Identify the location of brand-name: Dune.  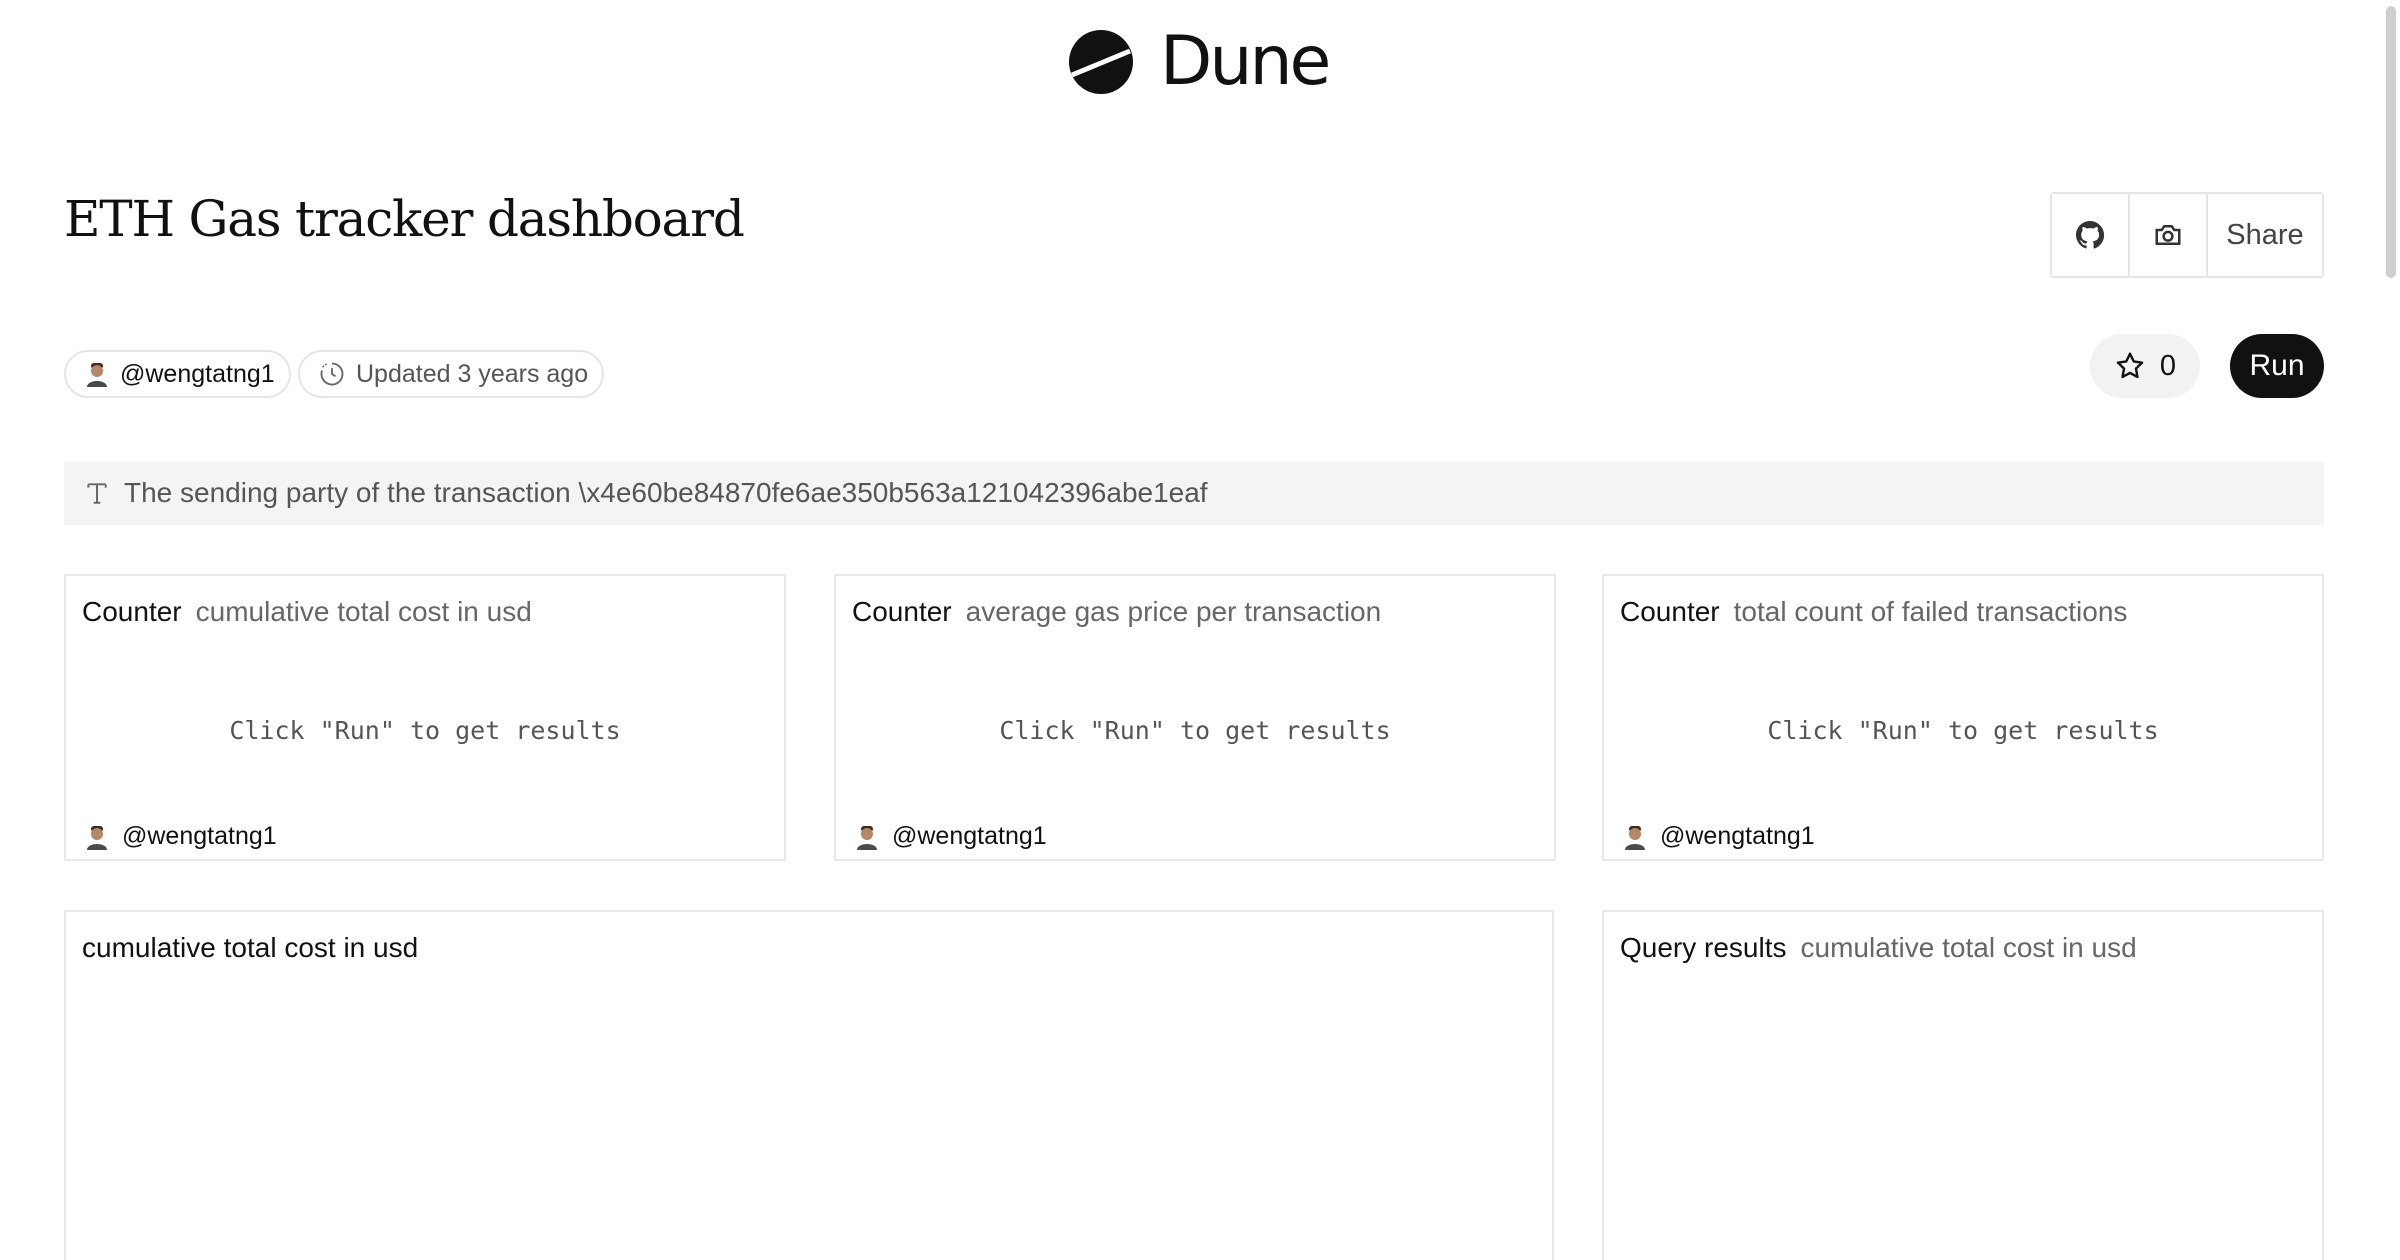
(1245, 61).